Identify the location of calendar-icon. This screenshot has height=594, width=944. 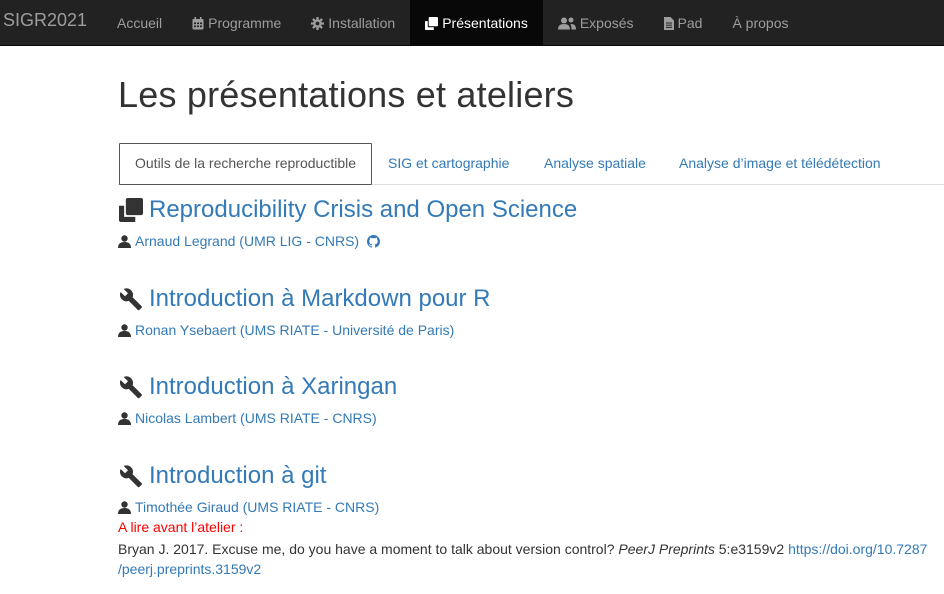
(198, 23).